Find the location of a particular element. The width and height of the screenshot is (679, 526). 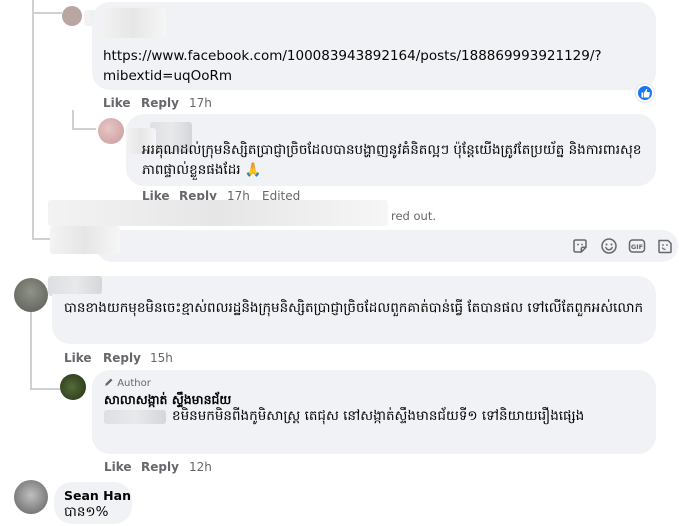

reply-composer is located at coordinates (387, 246).